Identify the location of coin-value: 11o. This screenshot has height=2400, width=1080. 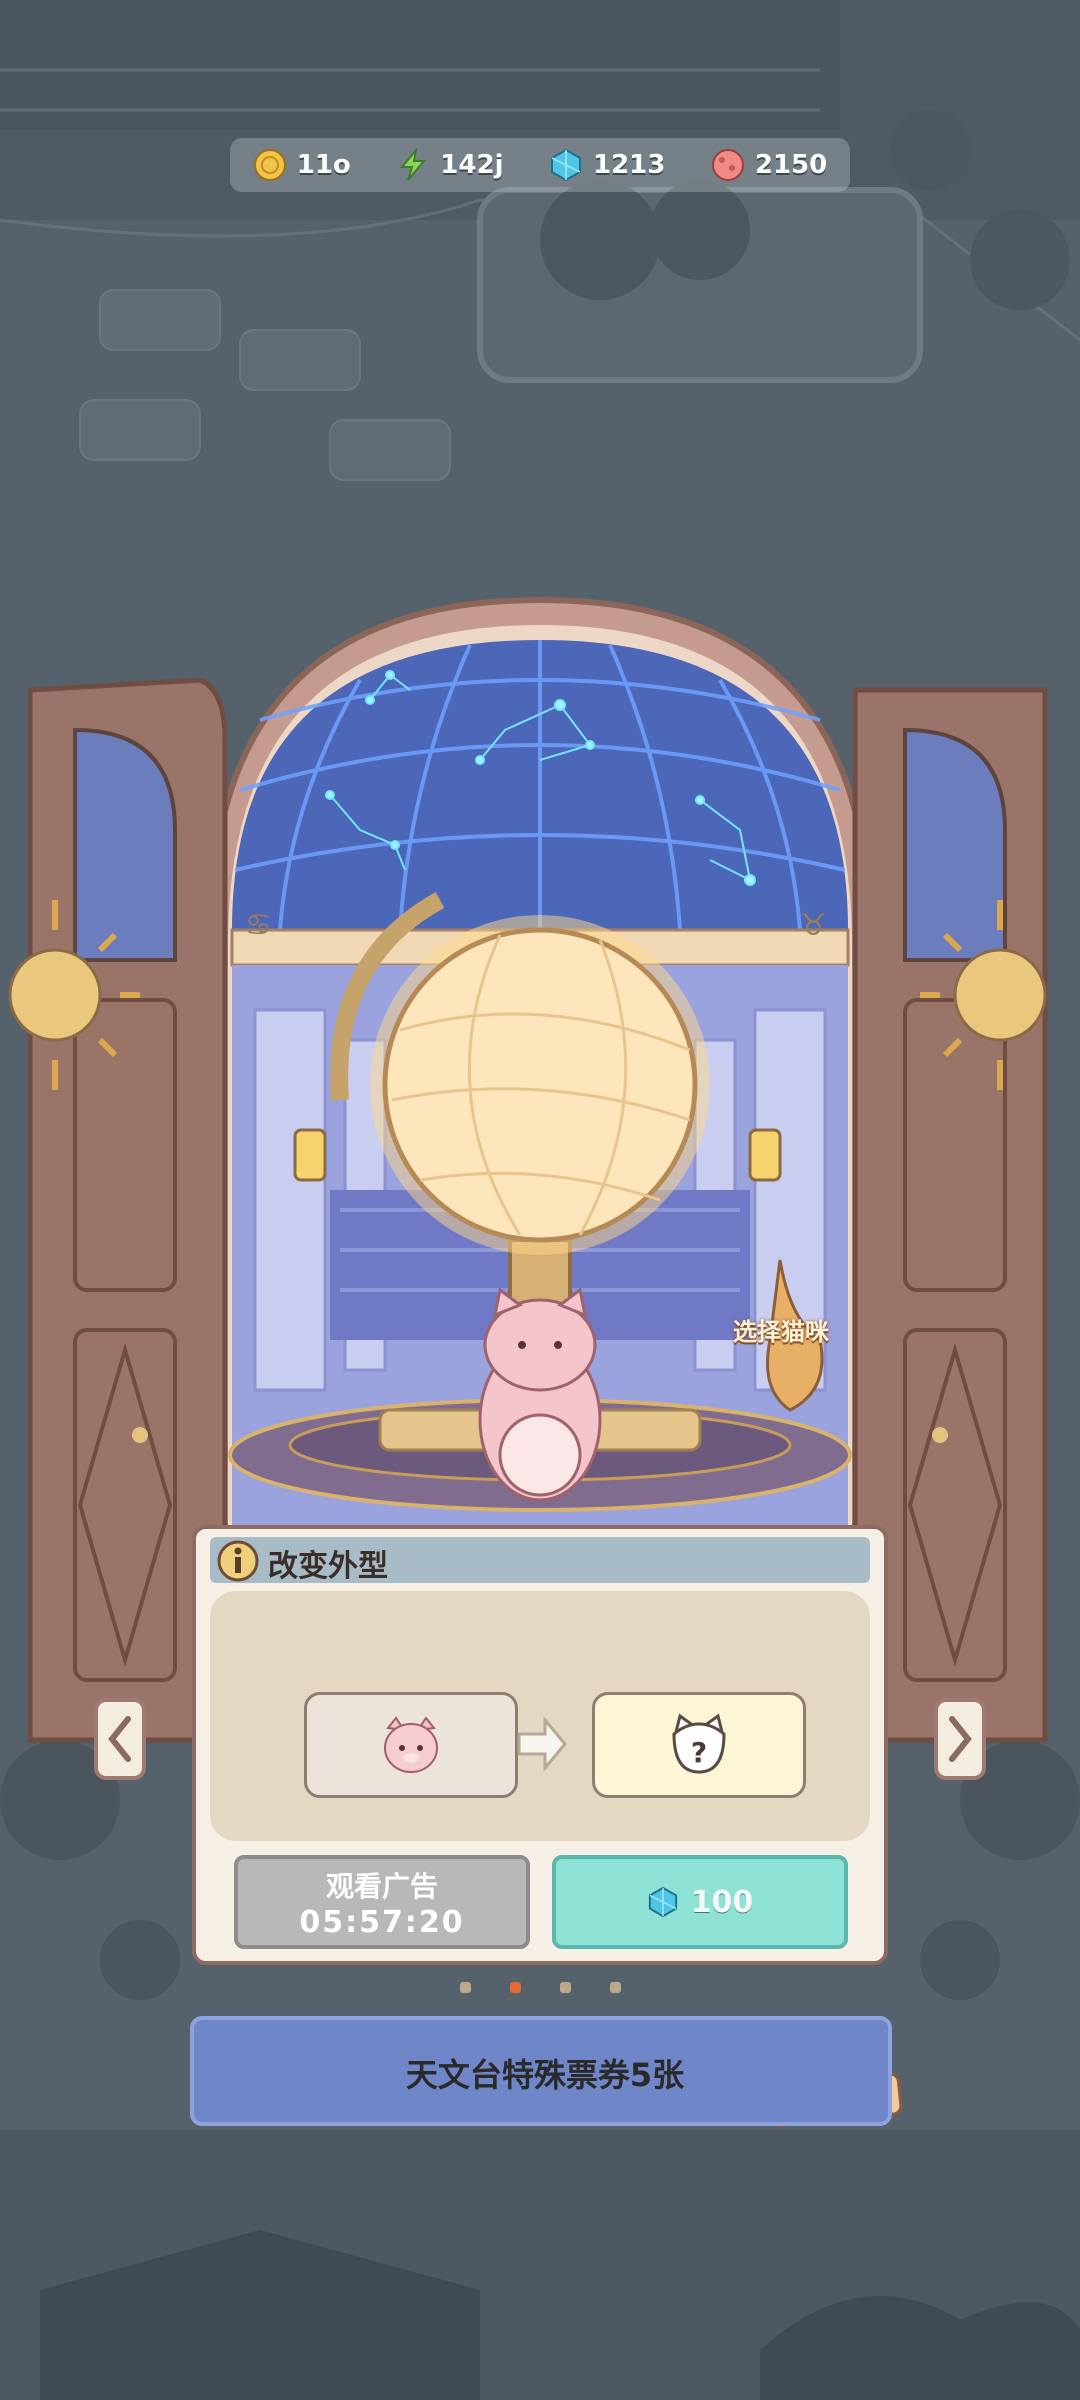
(323, 165).